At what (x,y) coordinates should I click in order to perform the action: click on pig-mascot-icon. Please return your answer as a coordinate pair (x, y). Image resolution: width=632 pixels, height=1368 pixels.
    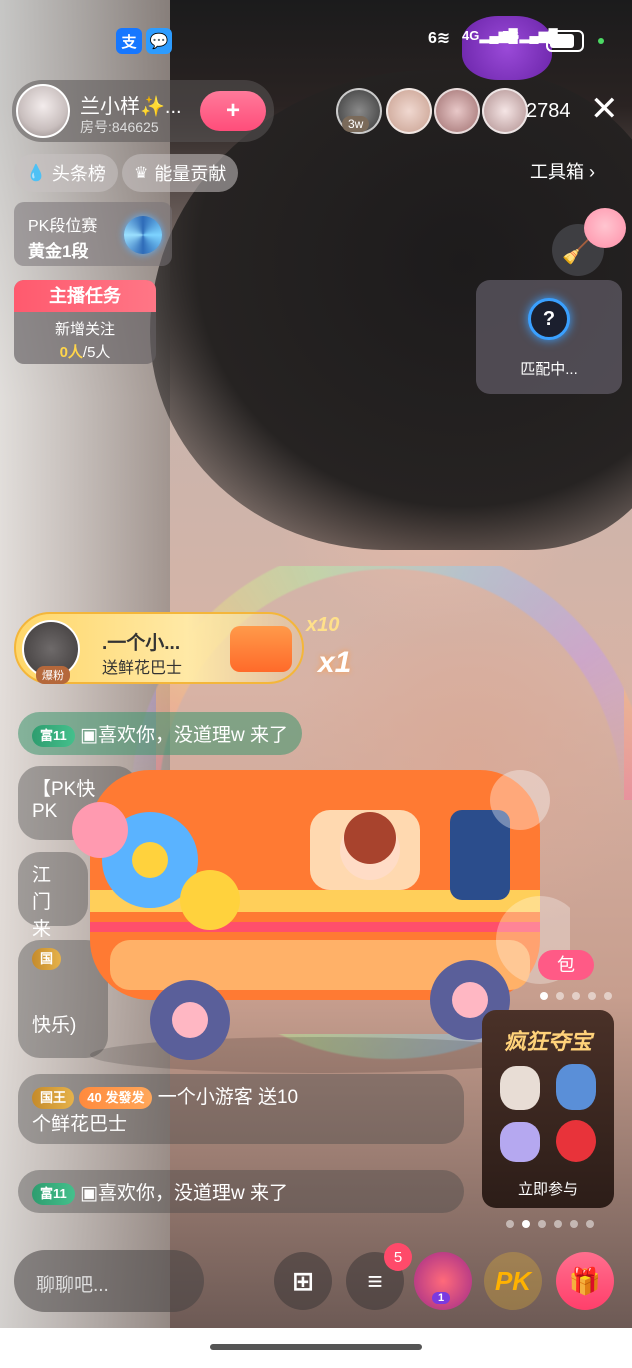
    Looking at the image, I should click on (605, 228).